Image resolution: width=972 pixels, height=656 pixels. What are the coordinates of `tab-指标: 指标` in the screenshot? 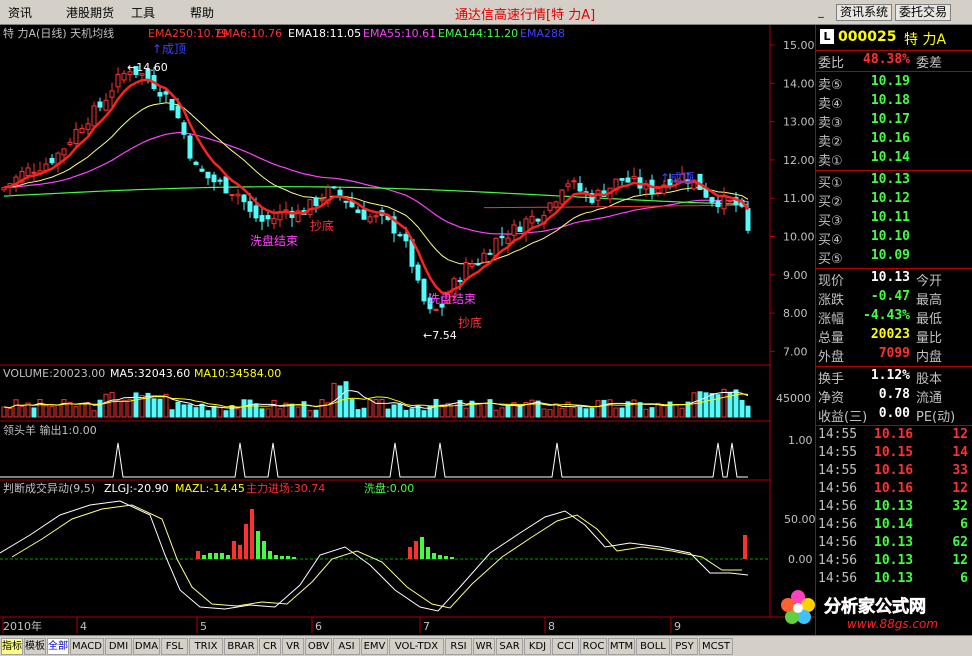 It's located at (12, 646).